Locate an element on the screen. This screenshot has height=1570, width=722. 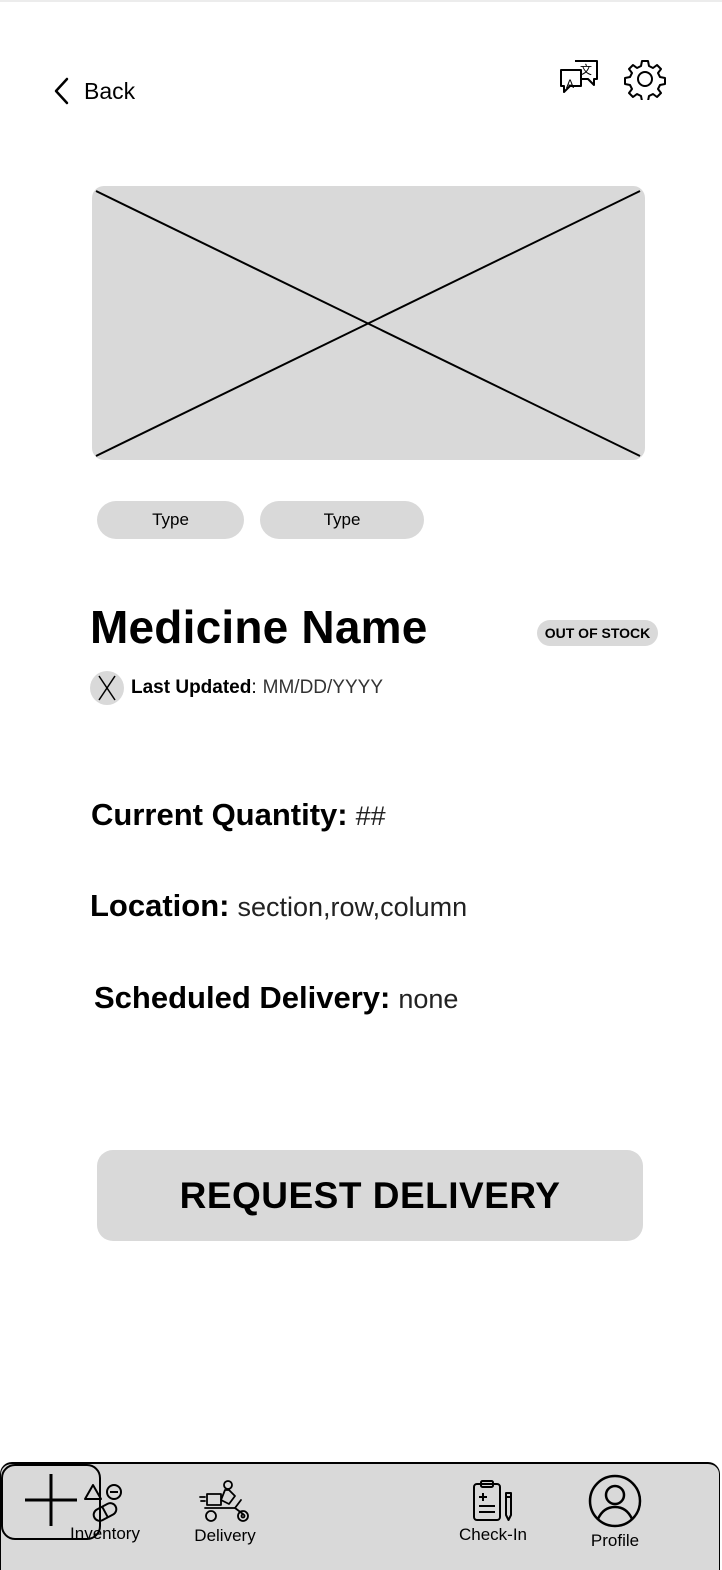
nav-item-inventory: Inventory is located at coordinates (105, 1513).